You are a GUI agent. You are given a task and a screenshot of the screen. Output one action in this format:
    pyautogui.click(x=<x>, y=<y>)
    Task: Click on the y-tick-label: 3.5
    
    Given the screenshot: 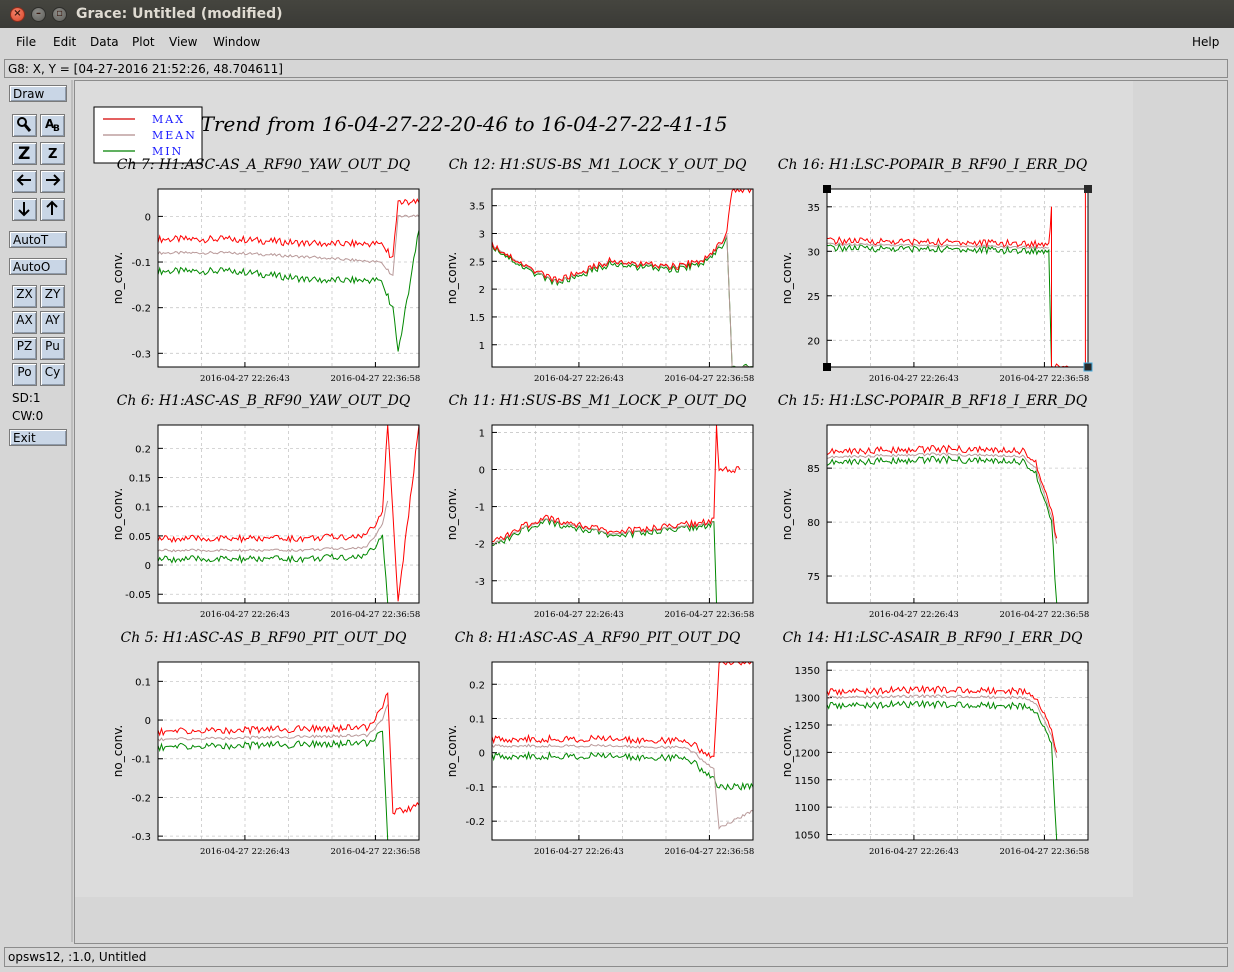 What is the action you would take?
    pyautogui.click(x=477, y=207)
    